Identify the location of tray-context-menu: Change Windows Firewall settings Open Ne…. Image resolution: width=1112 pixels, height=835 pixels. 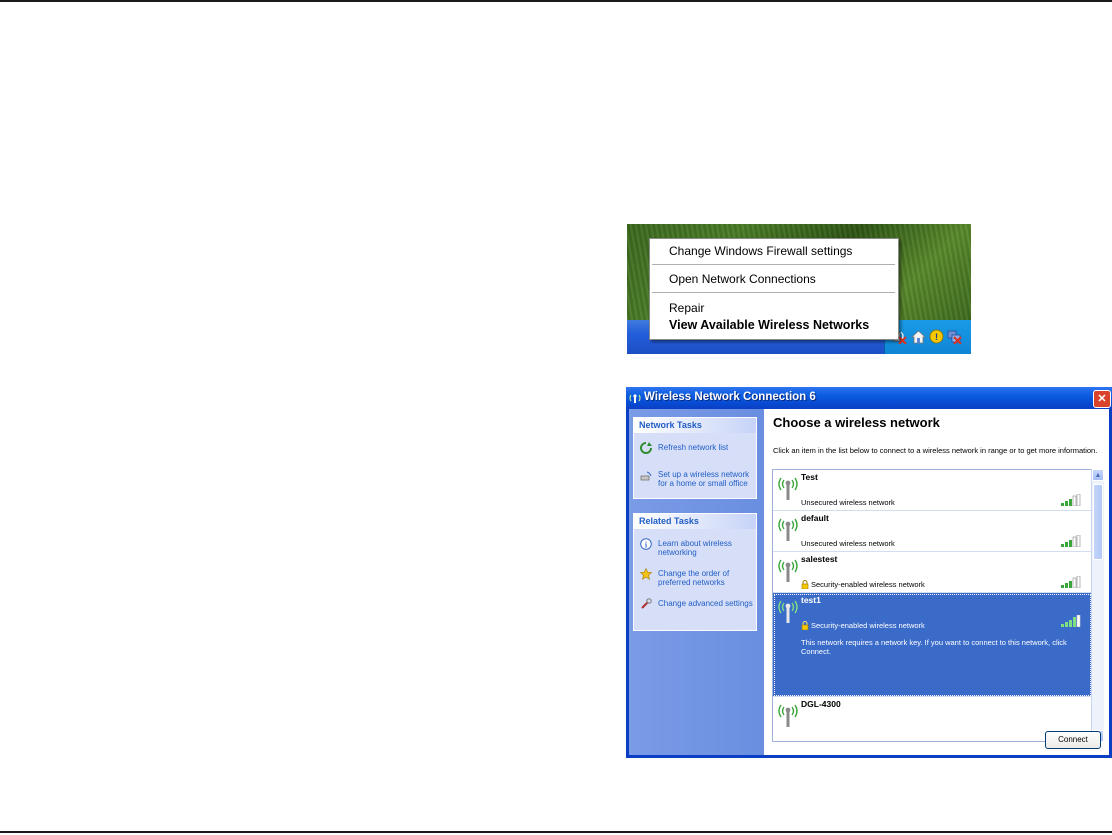
(774, 289).